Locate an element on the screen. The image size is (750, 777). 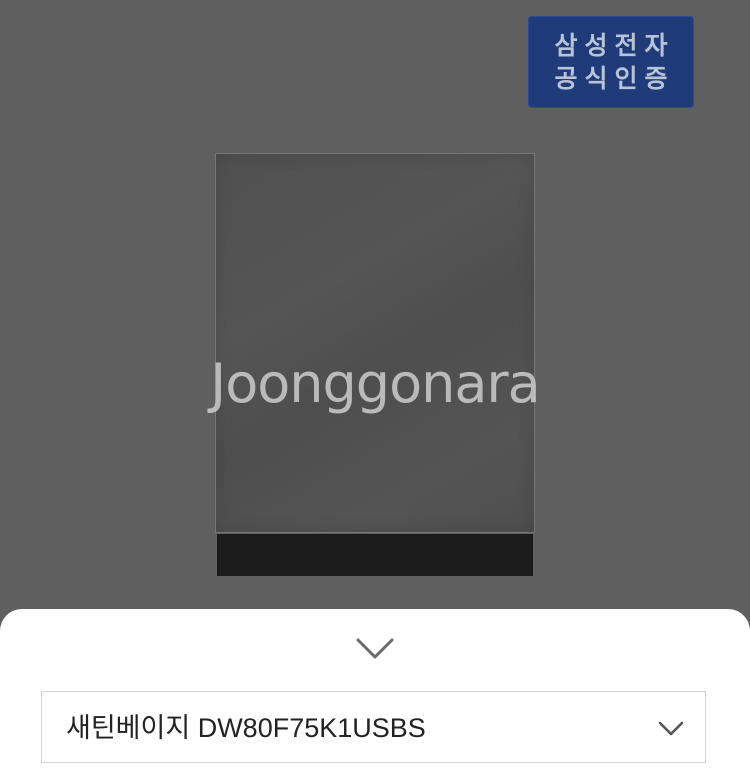
badge-line-2: 공식인증 is located at coordinates (614, 78).